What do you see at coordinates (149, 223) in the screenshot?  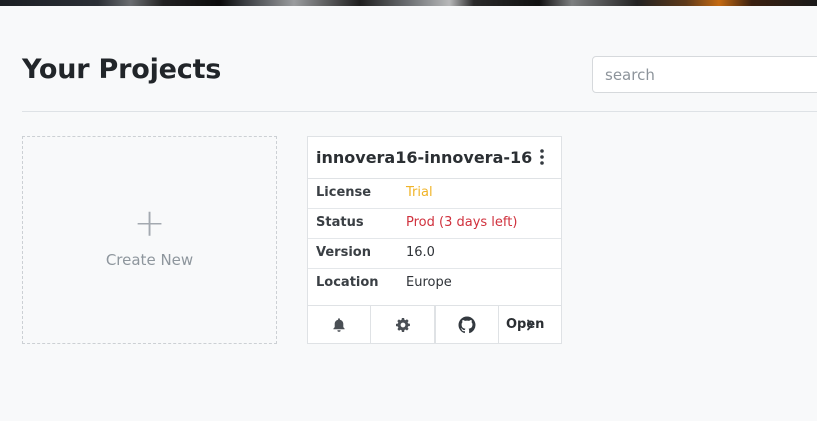 I see `plus-icon: +` at bounding box center [149, 223].